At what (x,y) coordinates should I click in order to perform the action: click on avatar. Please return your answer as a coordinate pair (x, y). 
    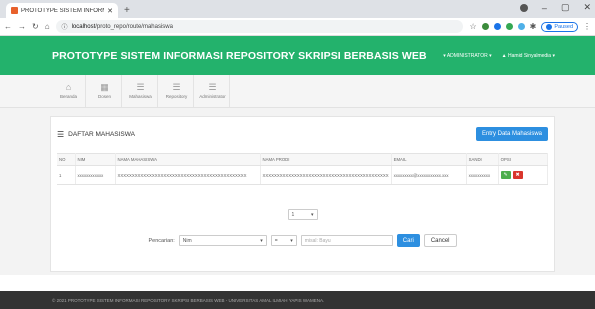
    Looking at the image, I should click on (549, 26).